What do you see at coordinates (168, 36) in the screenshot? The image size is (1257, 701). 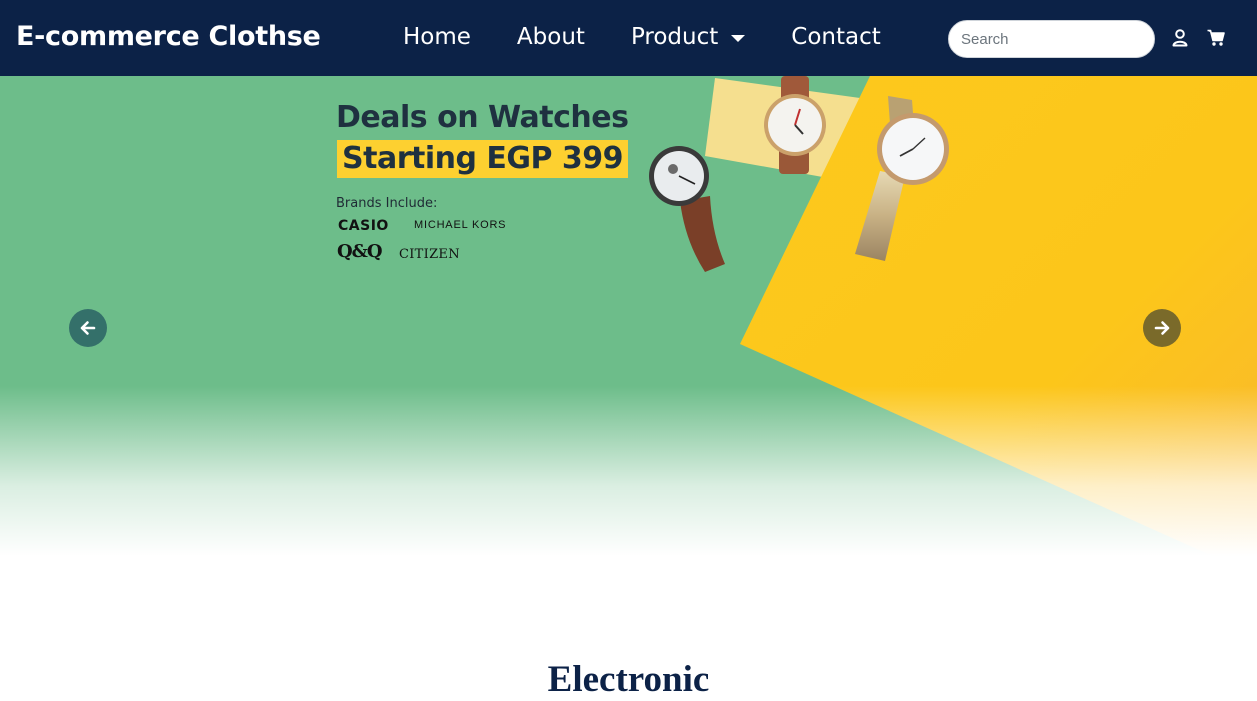 I see `brand-logo: E-commerce Clothse` at bounding box center [168, 36].